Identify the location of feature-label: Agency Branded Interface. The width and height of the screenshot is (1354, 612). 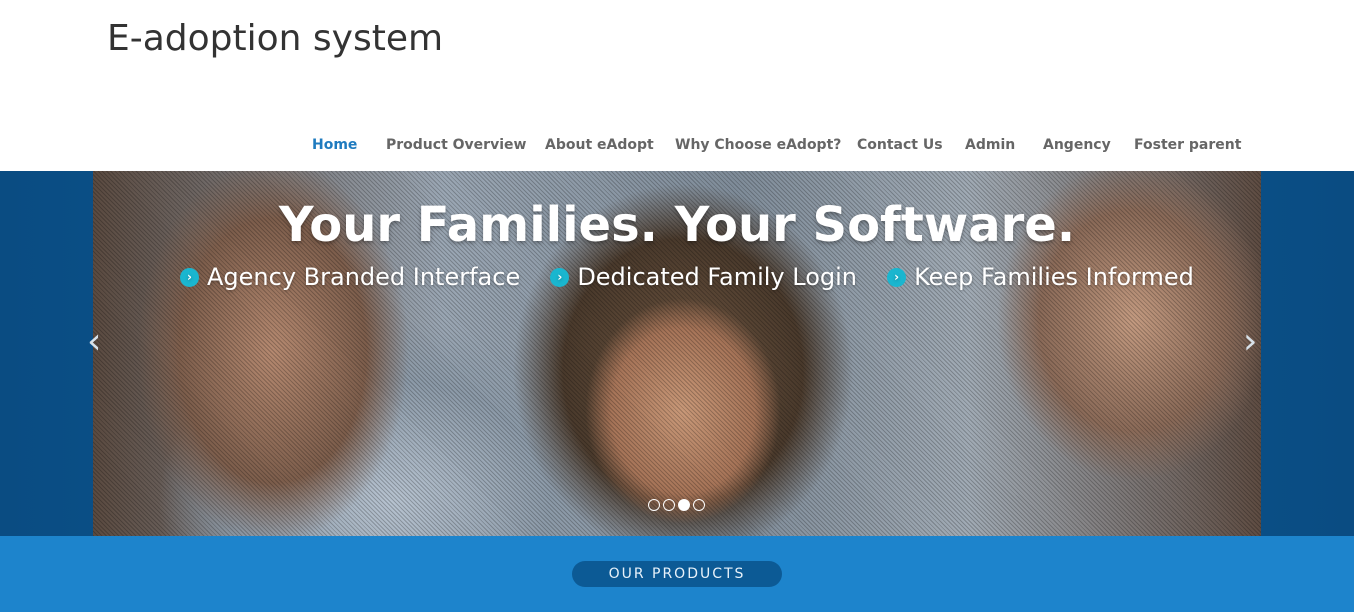
(364, 277).